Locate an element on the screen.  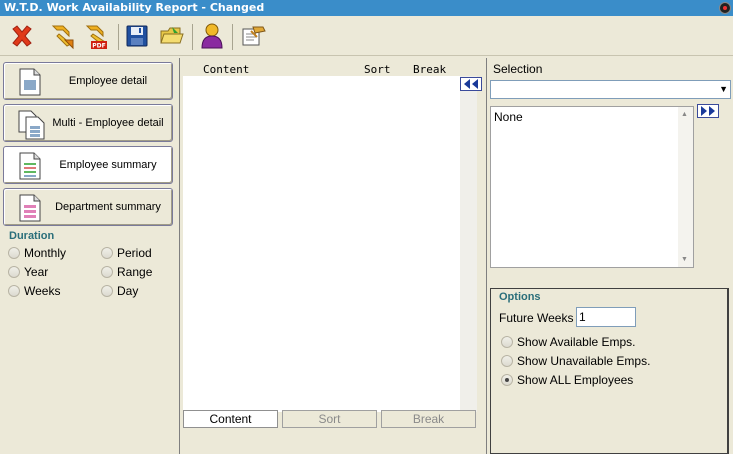
radio-label: Show ALL Employees is located at coordinates (575, 380).